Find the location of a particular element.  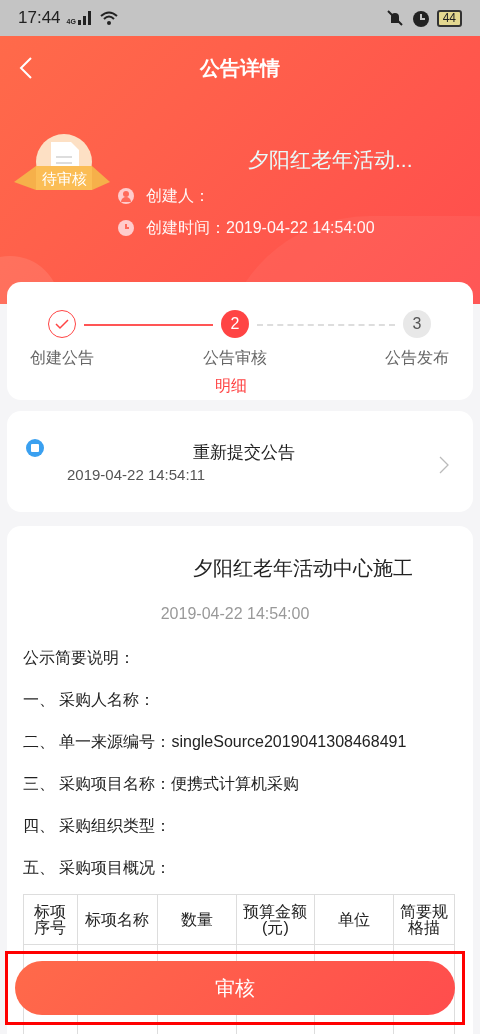

battery-indicator: 44 is located at coordinates (449, 18).